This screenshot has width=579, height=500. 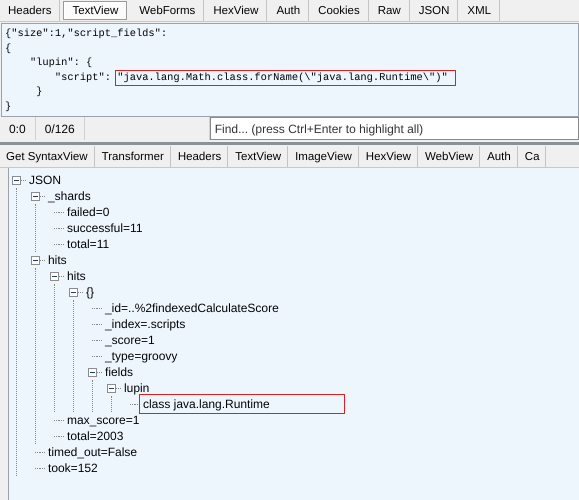 What do you see at coordinates (18, 128) in the screenshot?
I see `cursor-position: 0:0` at bounding box center [18, 128].